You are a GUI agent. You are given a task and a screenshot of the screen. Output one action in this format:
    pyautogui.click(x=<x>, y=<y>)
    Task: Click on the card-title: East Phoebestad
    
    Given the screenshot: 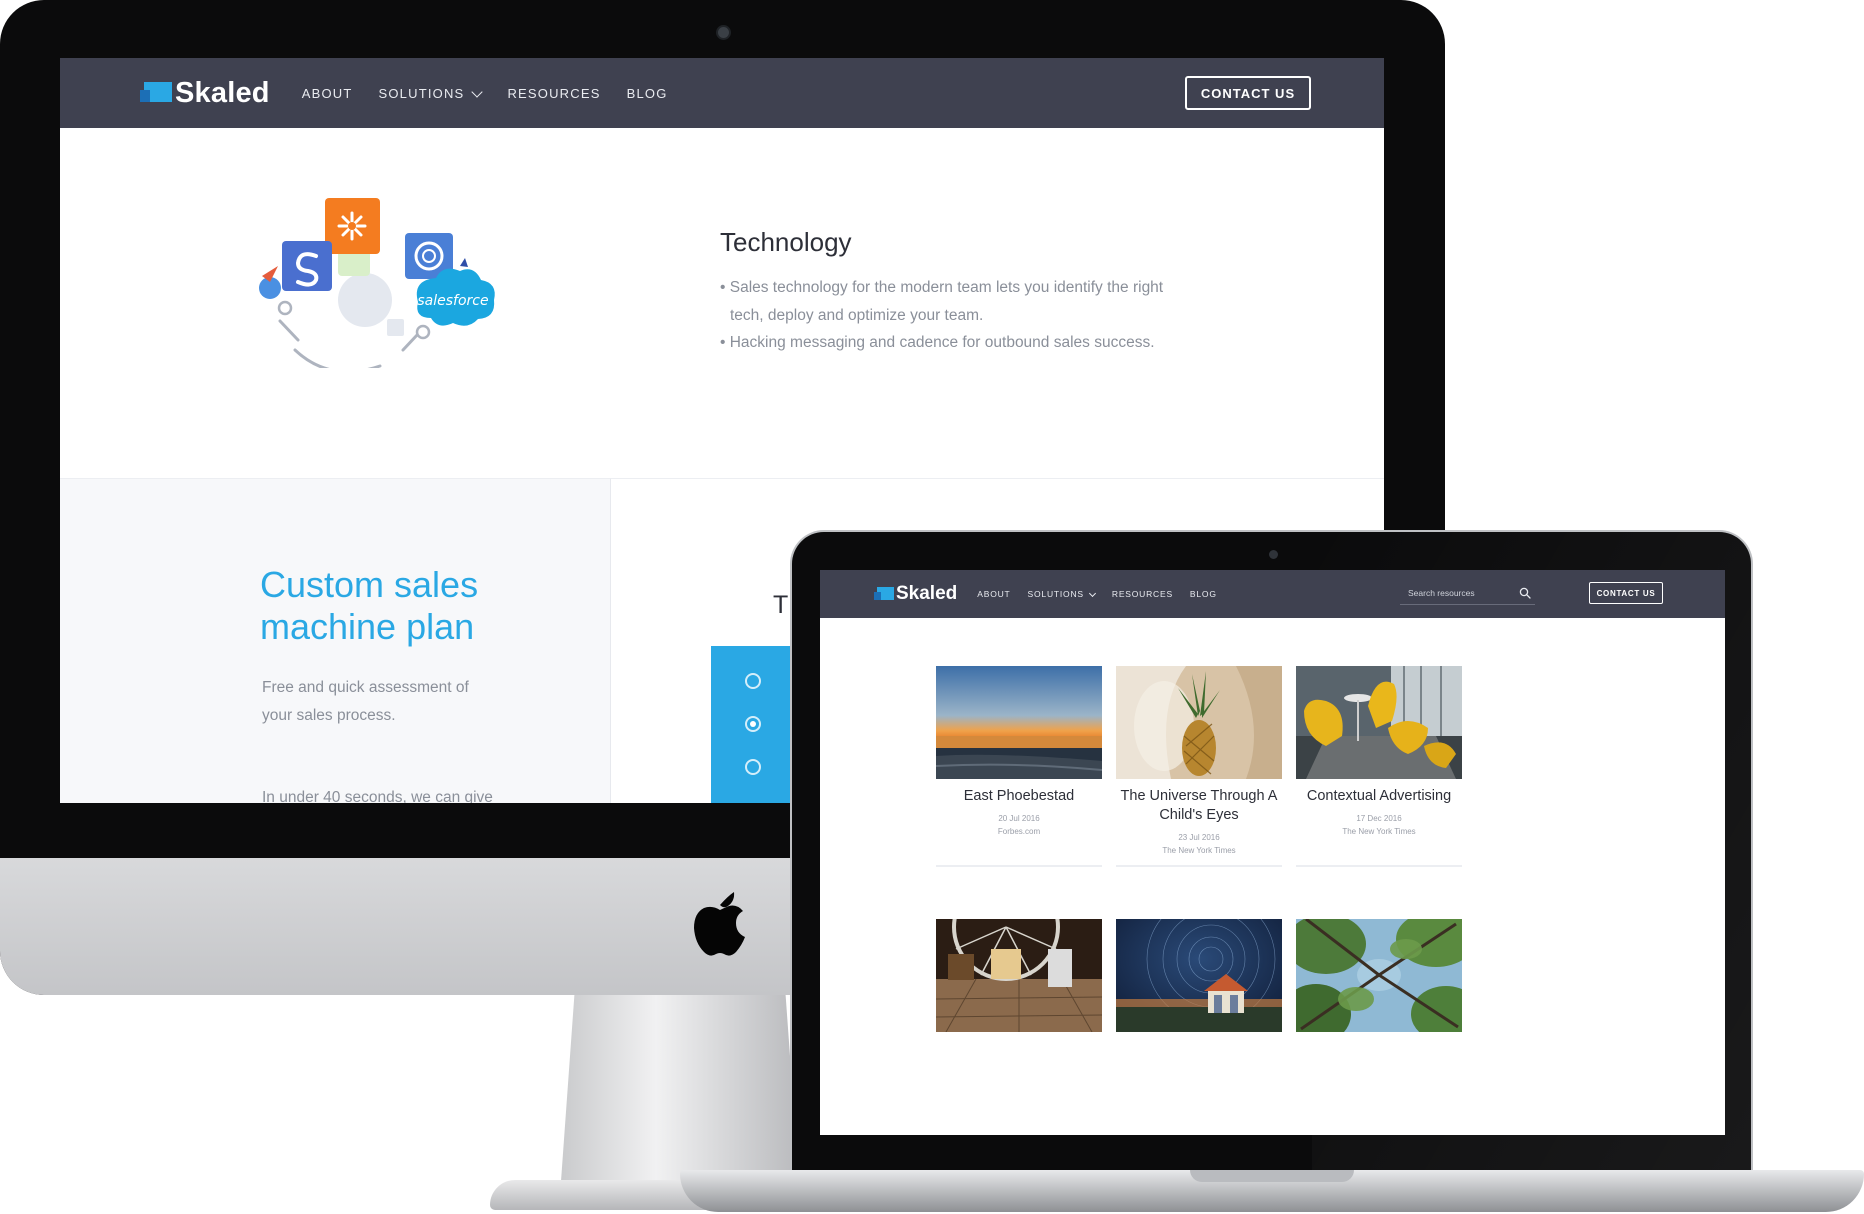 What is the action you would take?
    pyautogui.click(x=1019, y=796)
    